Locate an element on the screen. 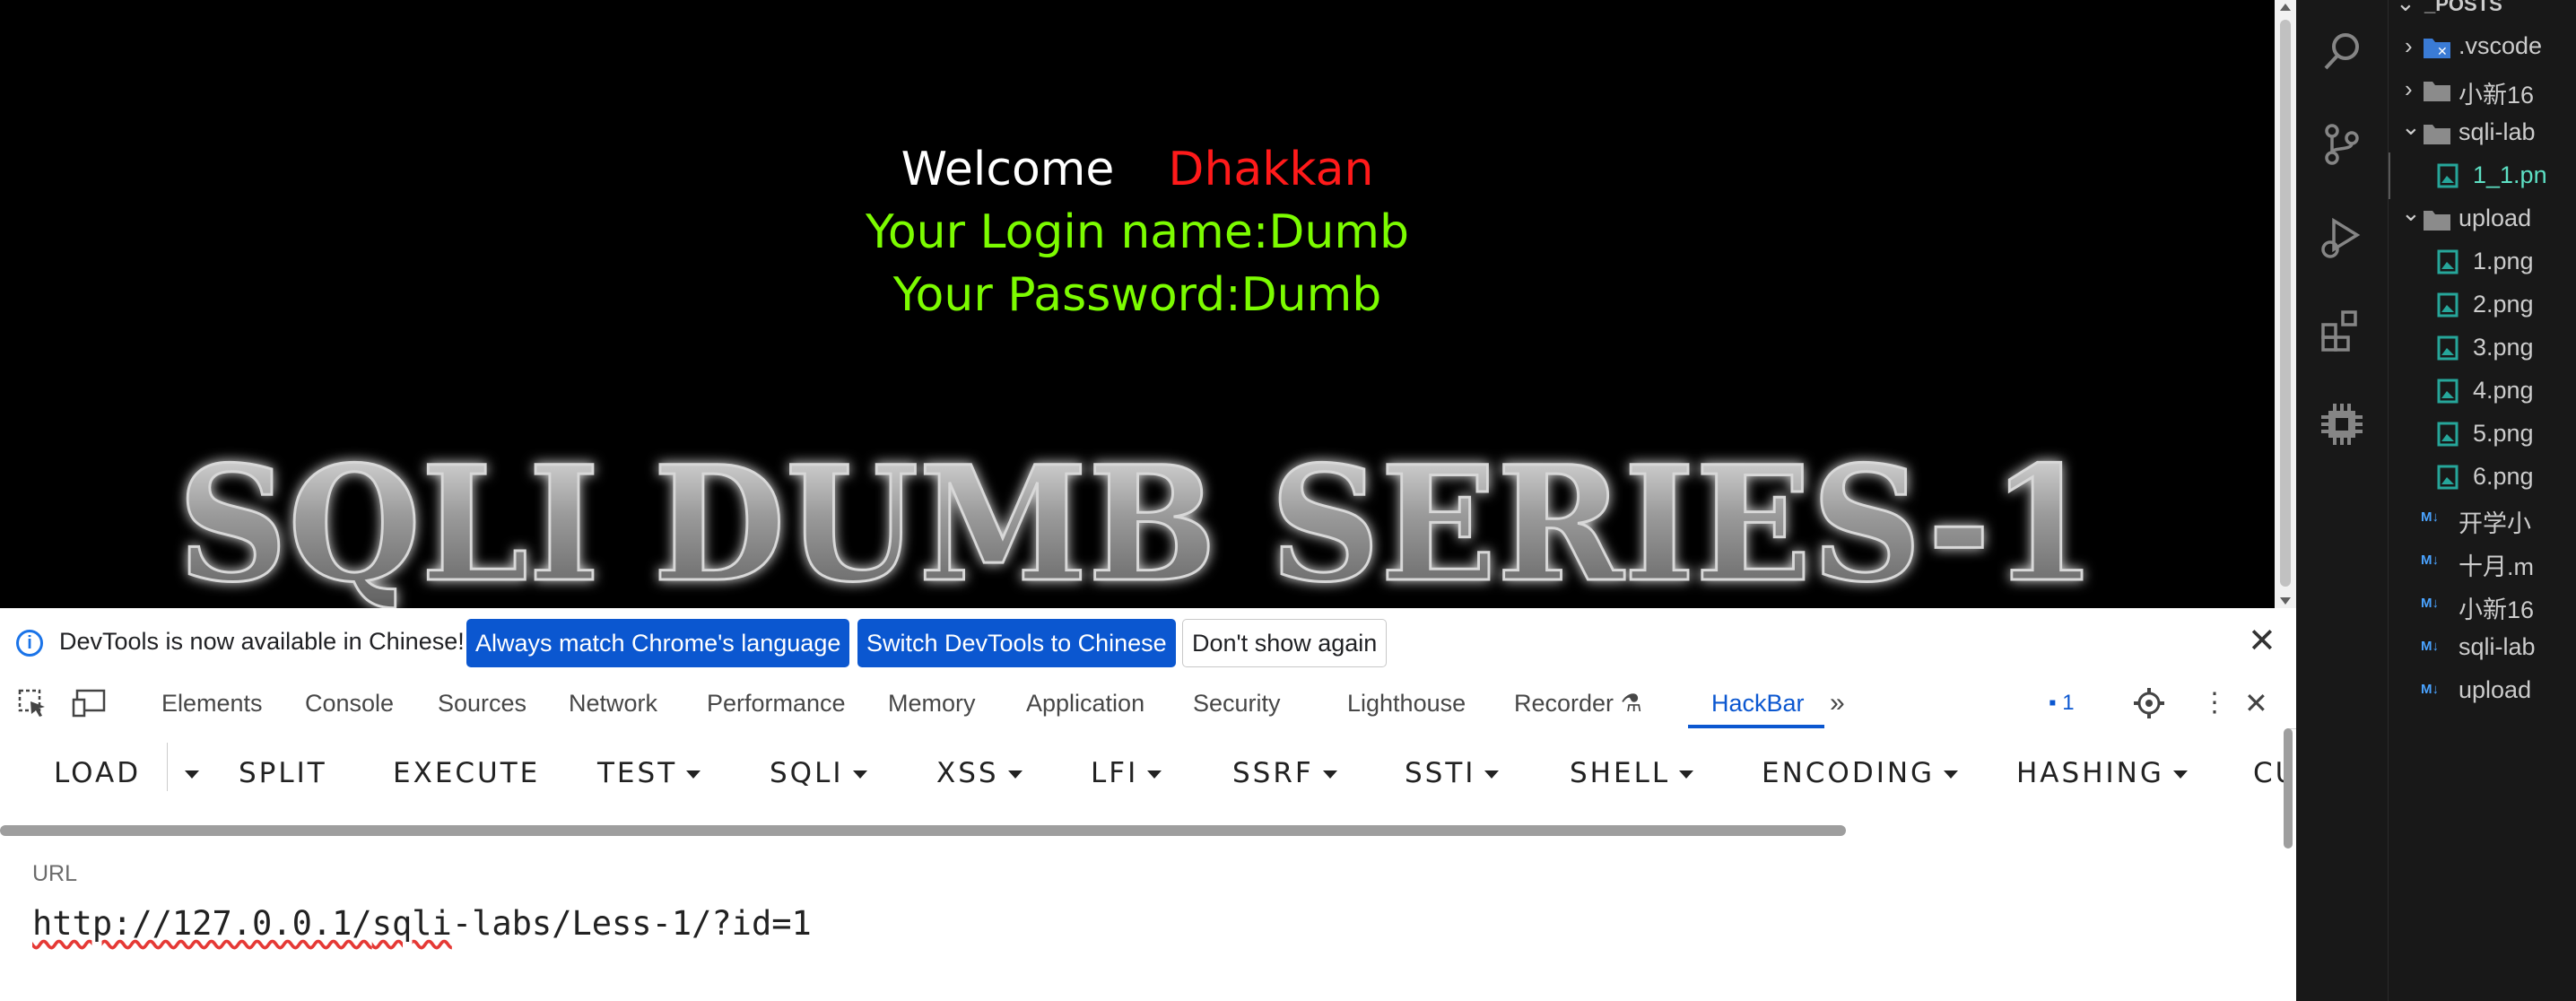 The image size is (2576, 1001). url-part-path: -labs/Less-1/?id=1 is located at coordinates (631, 924).